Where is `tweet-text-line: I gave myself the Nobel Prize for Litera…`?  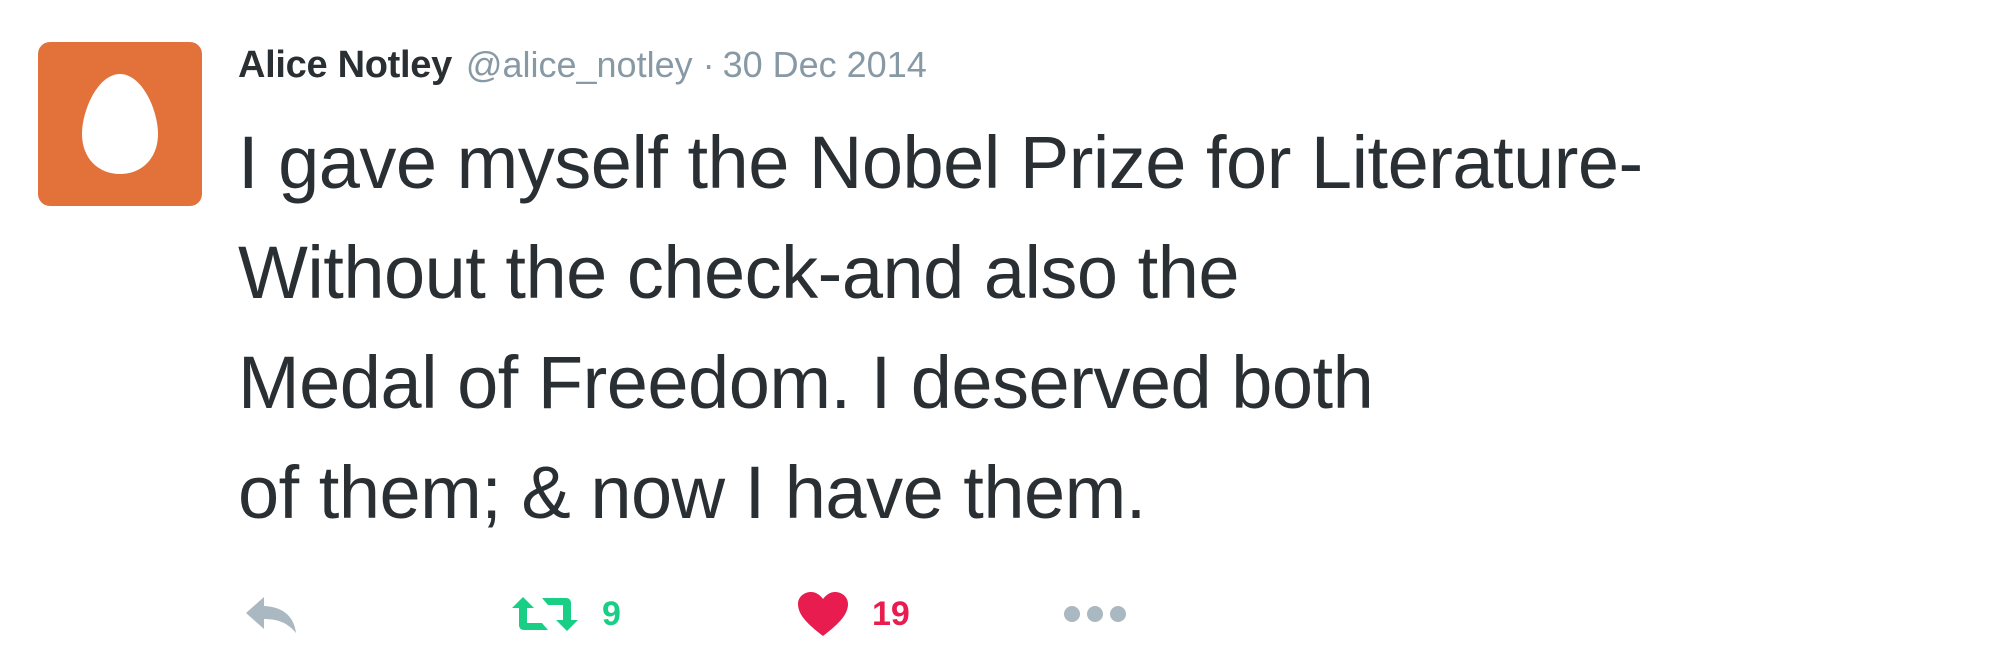
tweet-text-line: I gave myself the Nobel Prize for Litera… is located at coordinates (940, 162).